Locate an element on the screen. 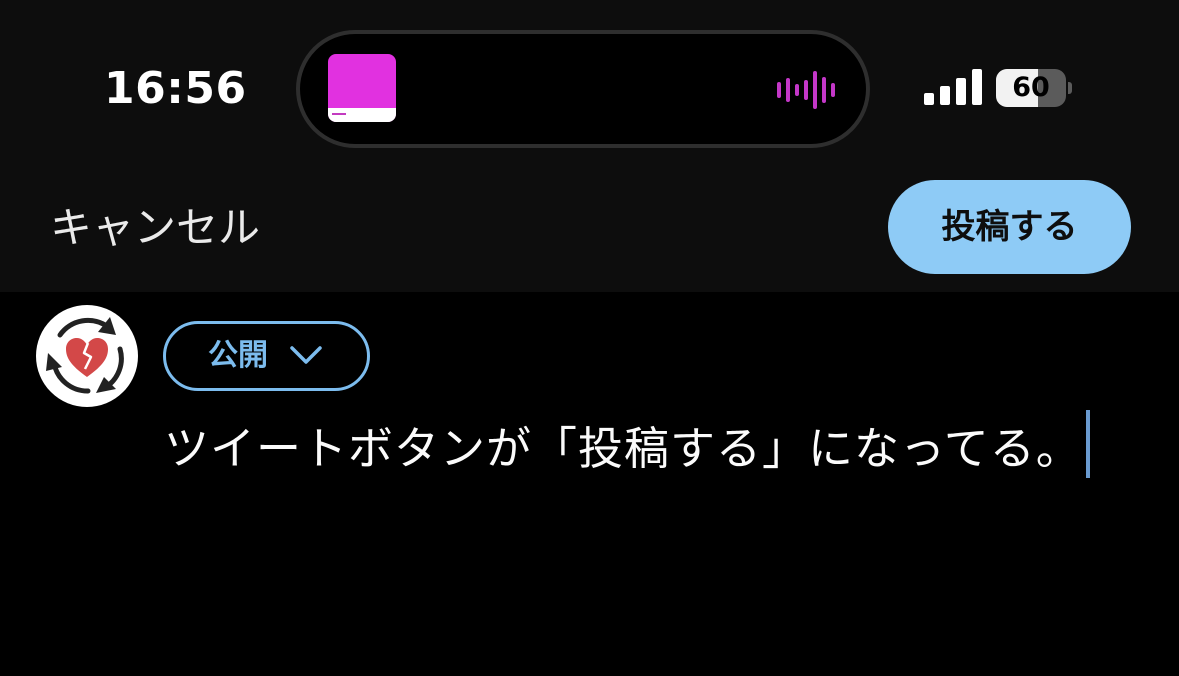 The width and height of the screenshot is (1179, 676). battery-level: 60 is located at coordinates (1031, 87).